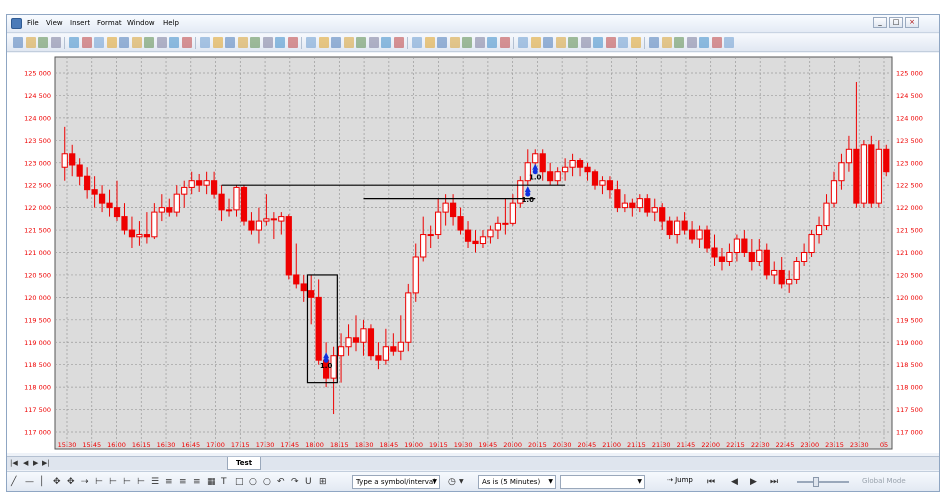 The height and width of the screenshot is (492, 949). Describe the element at coordinates (41, 482) in the screenshot. I see `drawing-tool-icon: │` at that location.